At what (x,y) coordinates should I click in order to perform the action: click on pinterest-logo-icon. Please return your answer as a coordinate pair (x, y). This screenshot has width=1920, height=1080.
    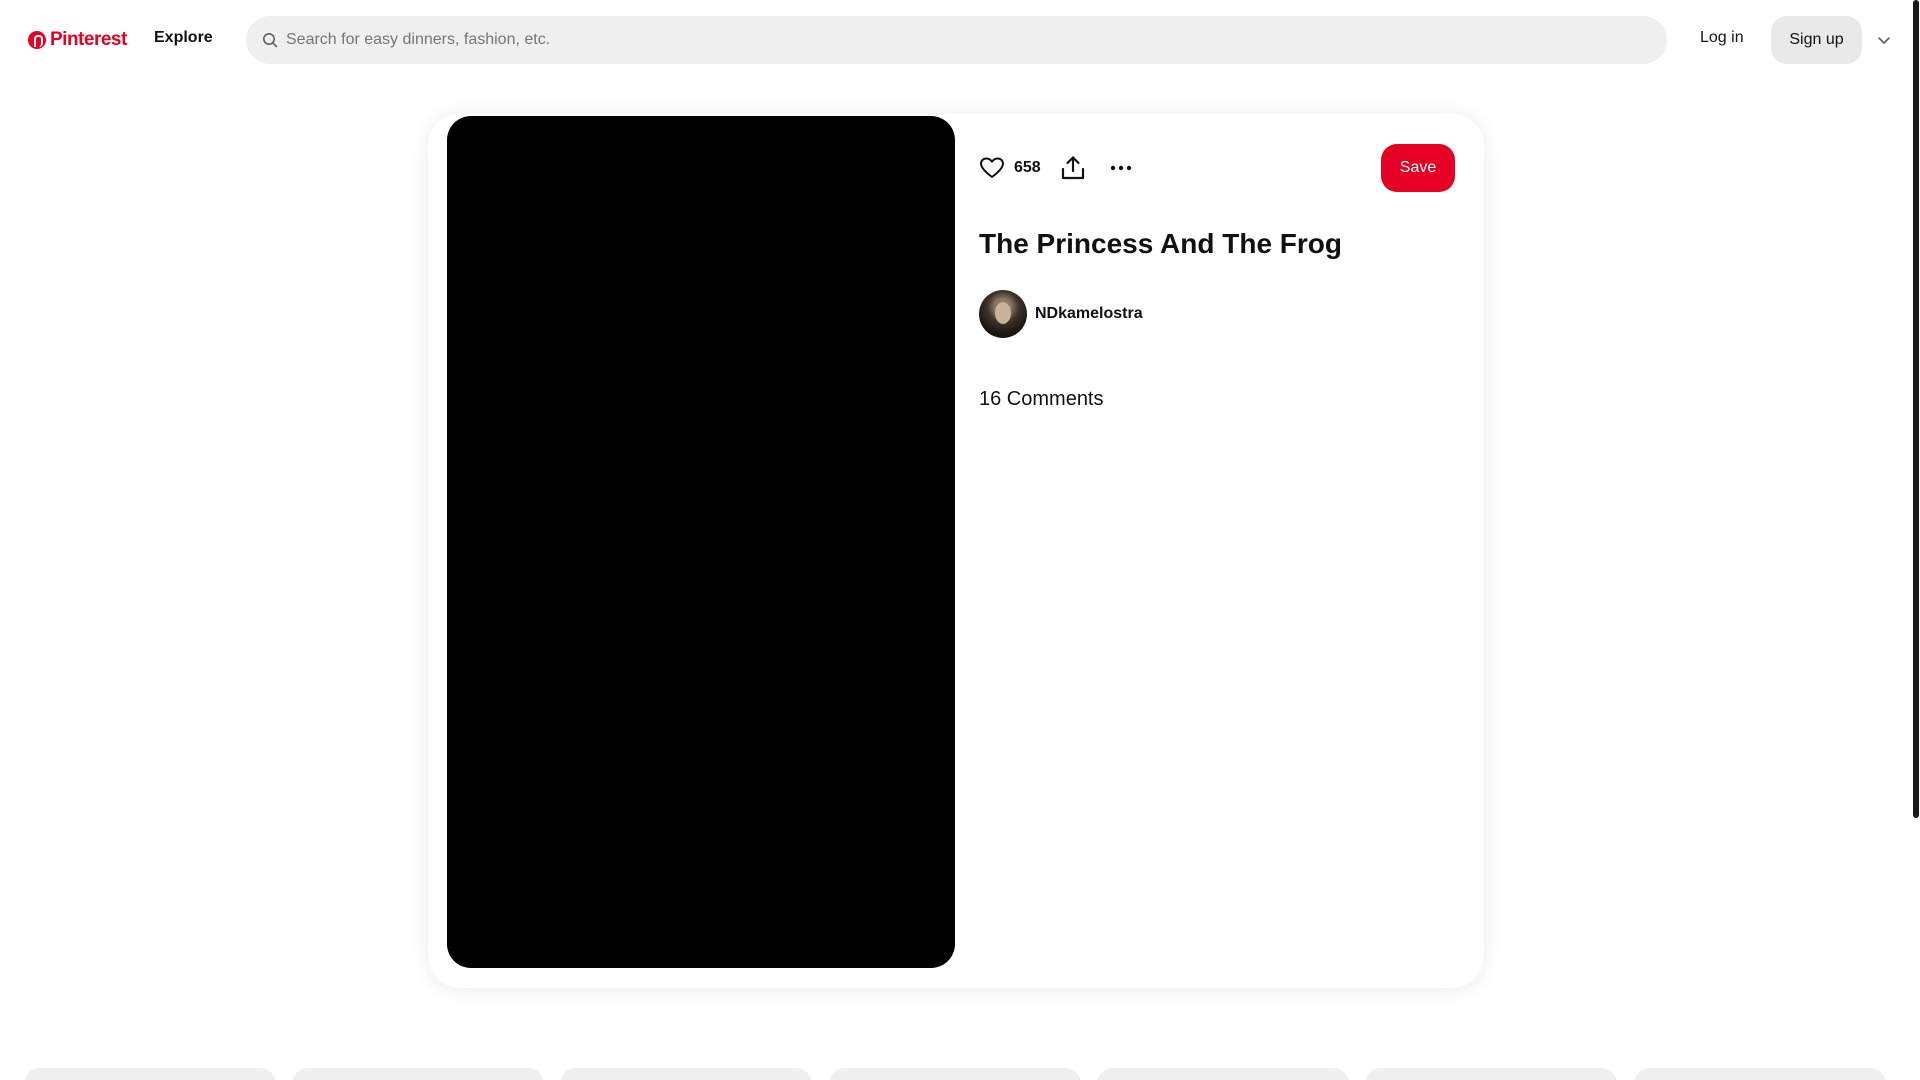
    Looking at the image, I should click on (37, 40).